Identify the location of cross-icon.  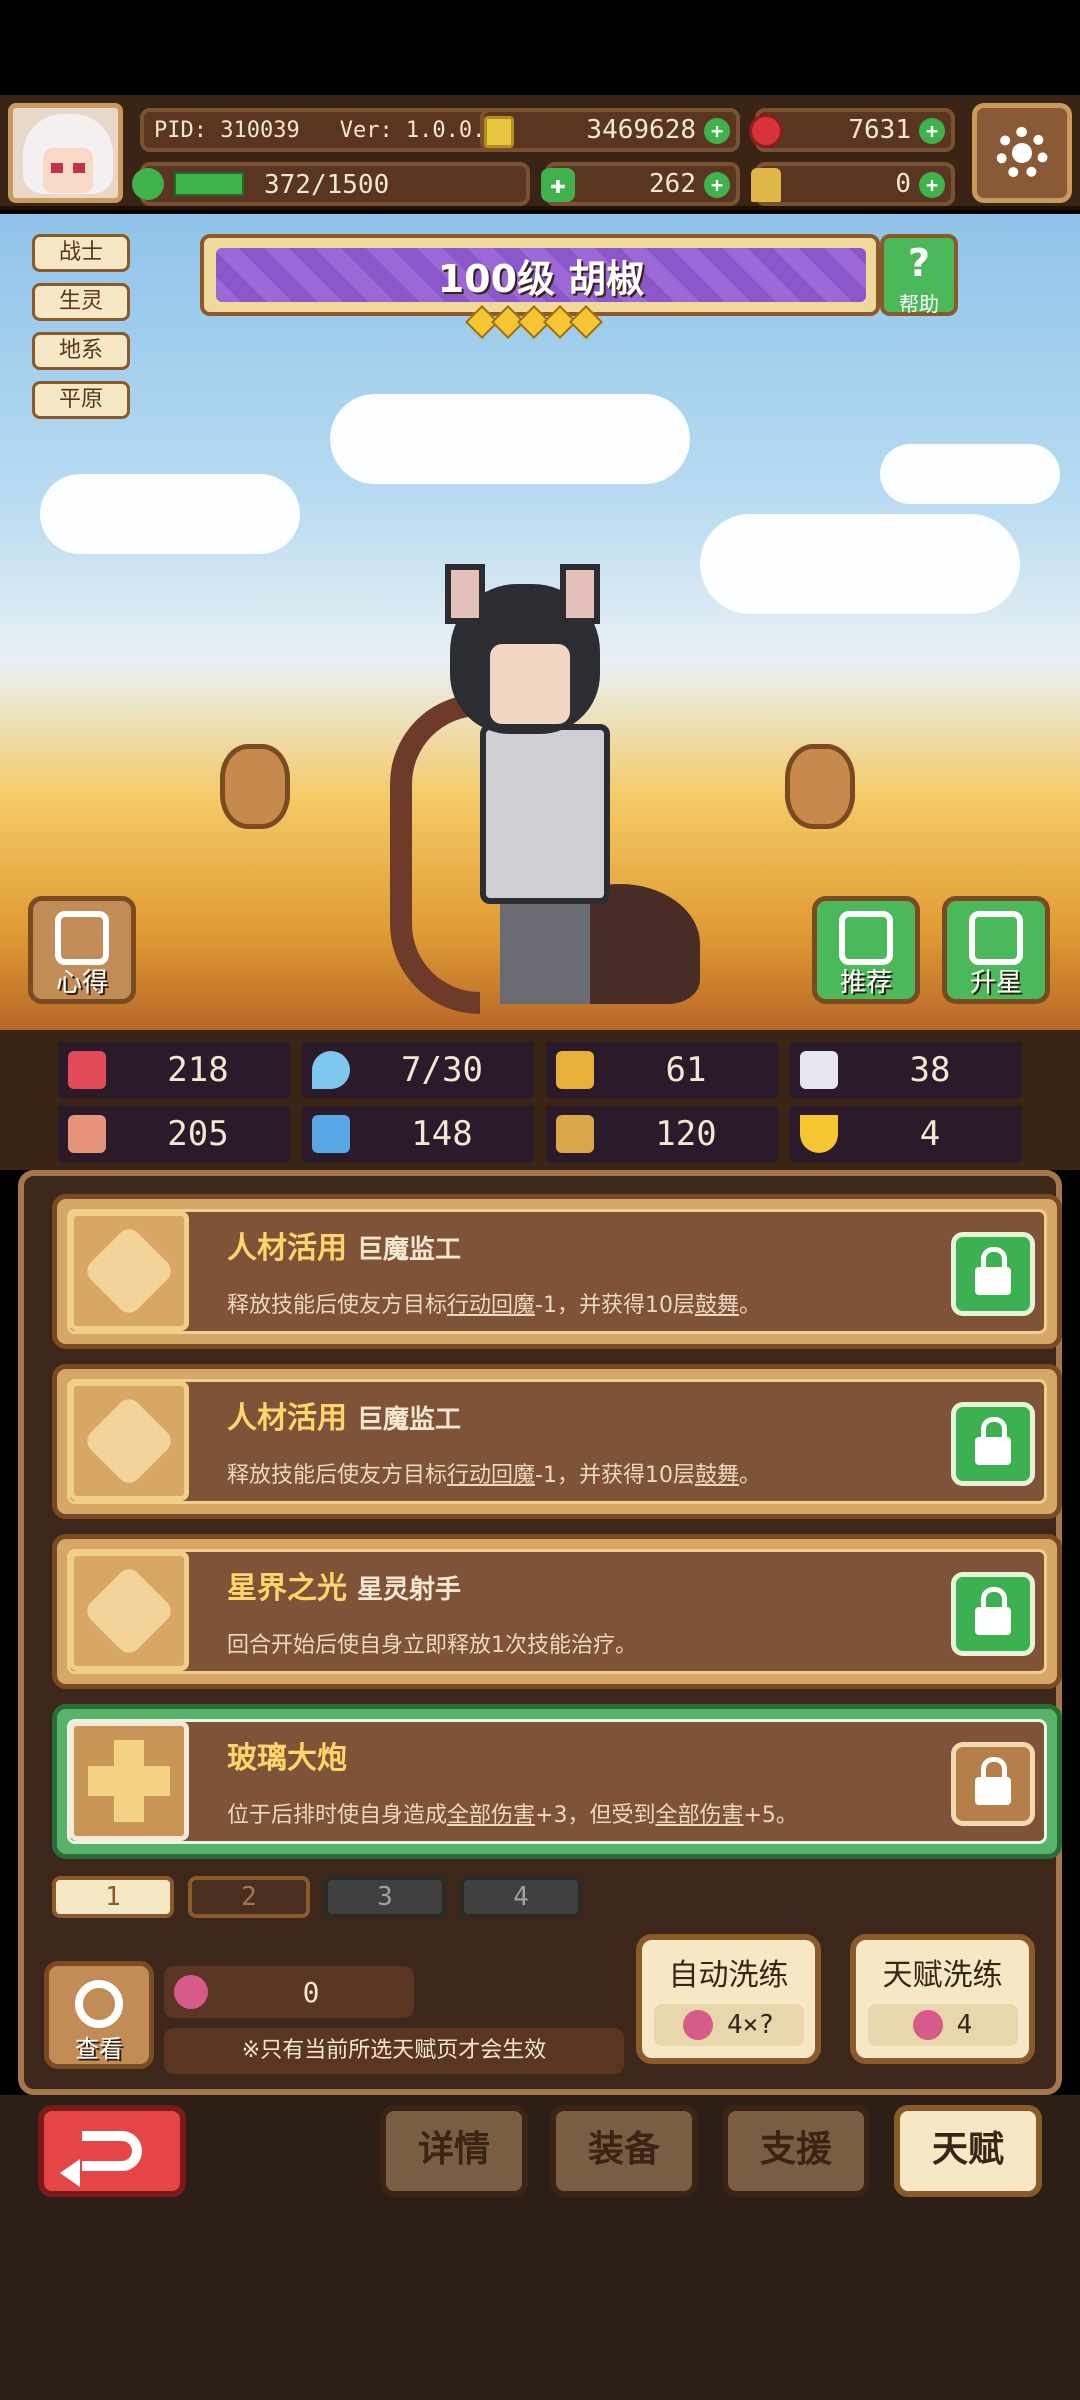
(129, 1781).